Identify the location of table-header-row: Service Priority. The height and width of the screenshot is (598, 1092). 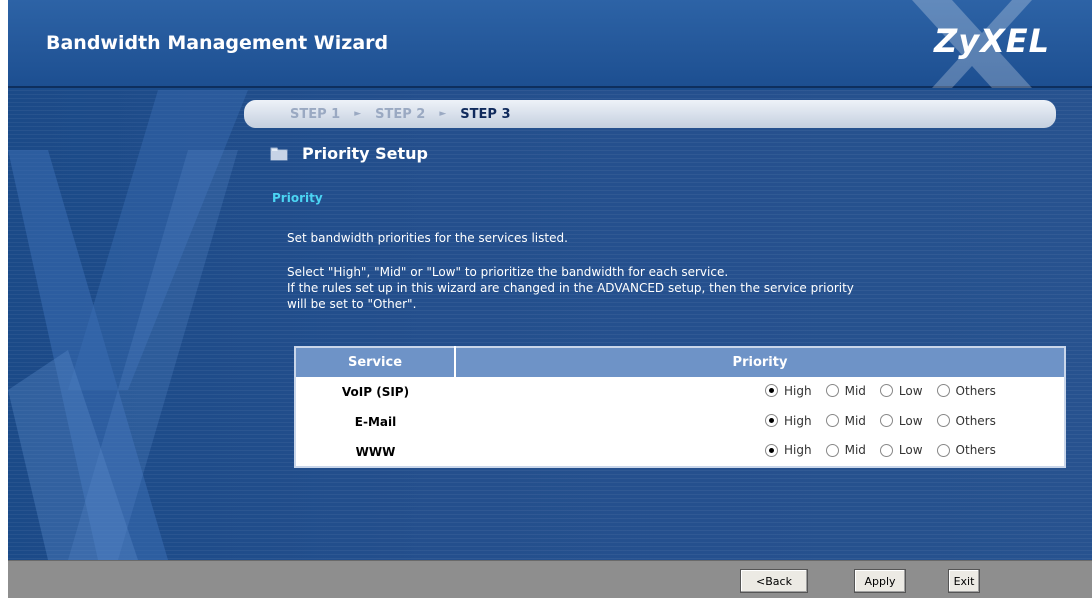
(680, 362).